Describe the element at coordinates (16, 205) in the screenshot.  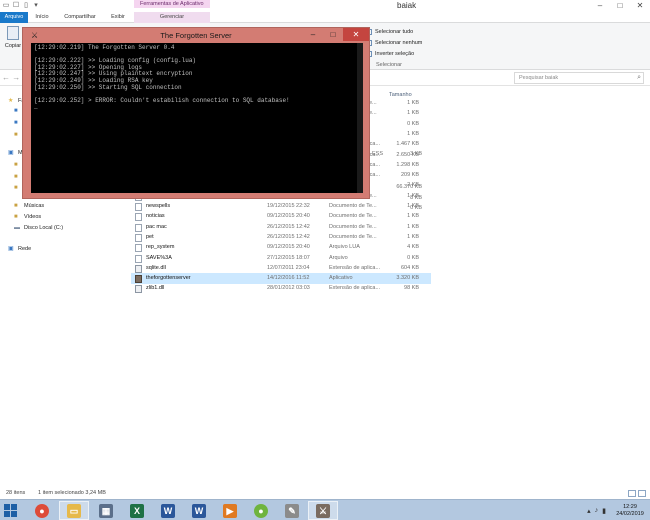
I see `music-folder-icon: ■` at that location.